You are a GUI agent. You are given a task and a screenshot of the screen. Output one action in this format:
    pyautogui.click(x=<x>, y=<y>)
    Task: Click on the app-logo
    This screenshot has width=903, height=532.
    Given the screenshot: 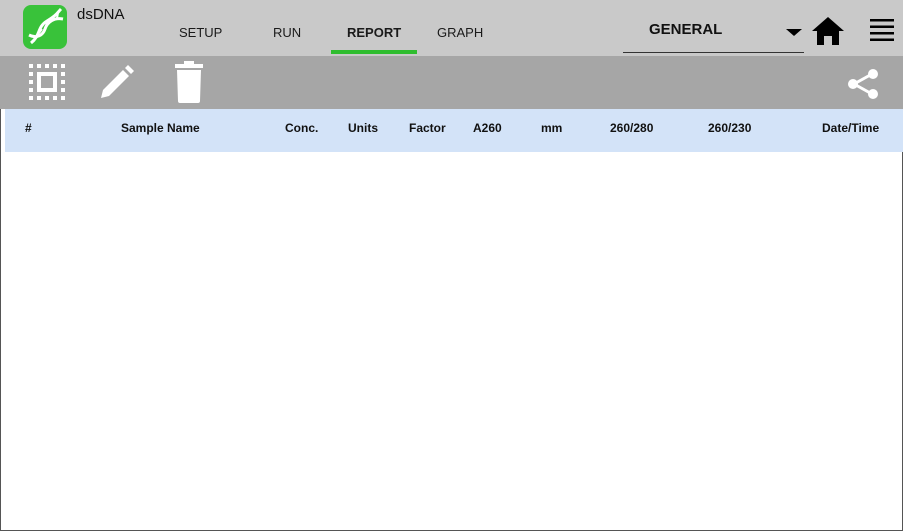 What is the action you would take?
    pyautogui.click(x=45, y=27)
    